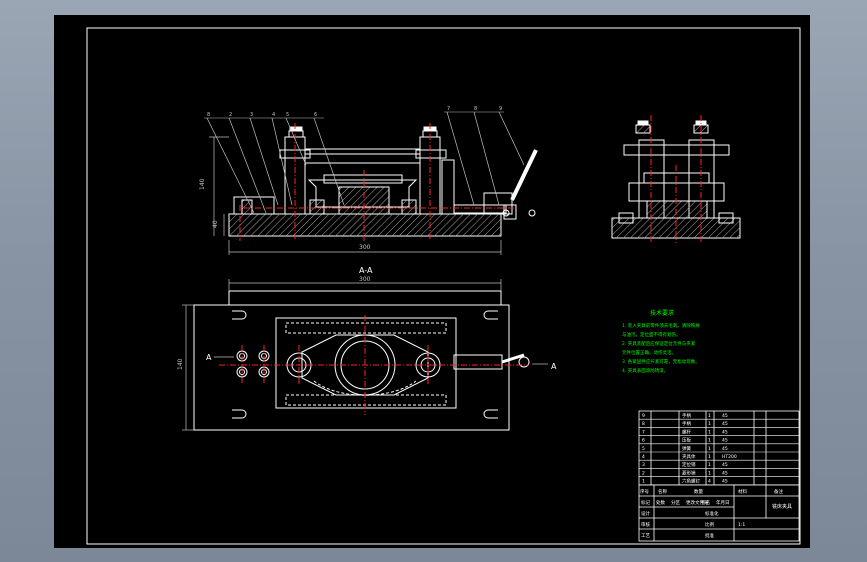 This screenshot has height=562, width=867. Describe the element at coordinates (366, 270) in the screenshot. I see `section-label: A-A` at that location.